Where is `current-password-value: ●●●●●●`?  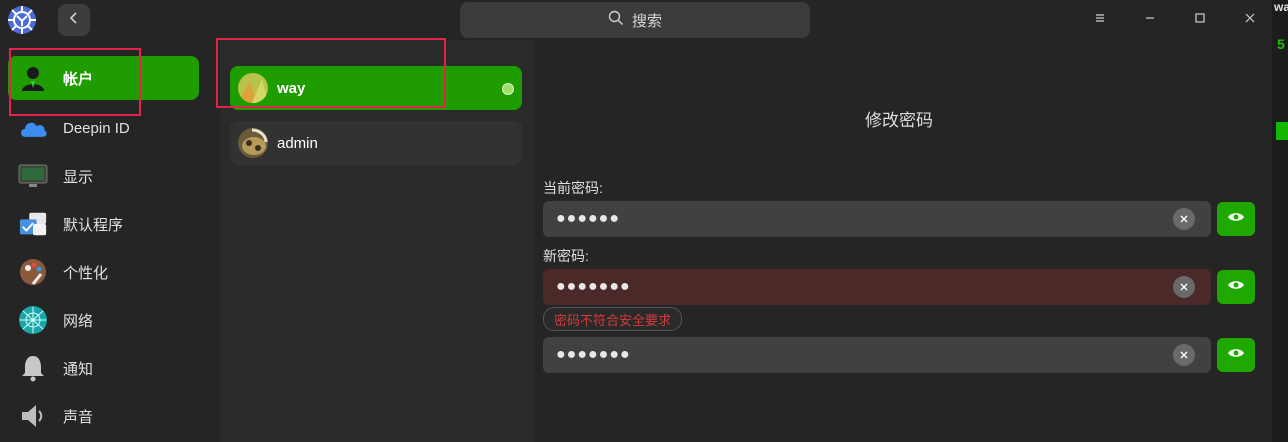
current-password-value: ●●●●●● is located at coordinates (588, 218).